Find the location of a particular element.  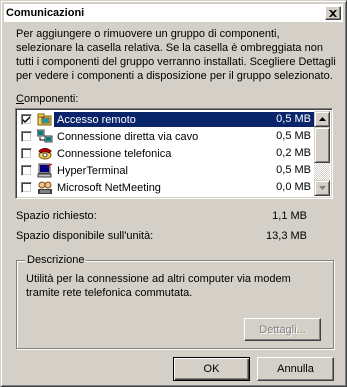

arrow-down-icon is located at coordinates (322, 188).